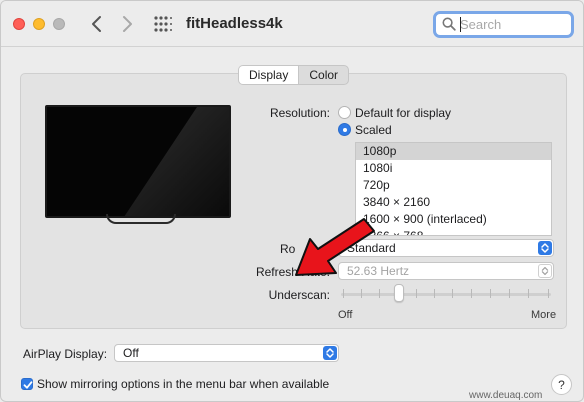 The height and width of the screenshot is (402, 584). What do you see at coordinates (234, 23) in the screenshot?
I see `window-title: fitHeadless4k` at bounding box center [234, 23].